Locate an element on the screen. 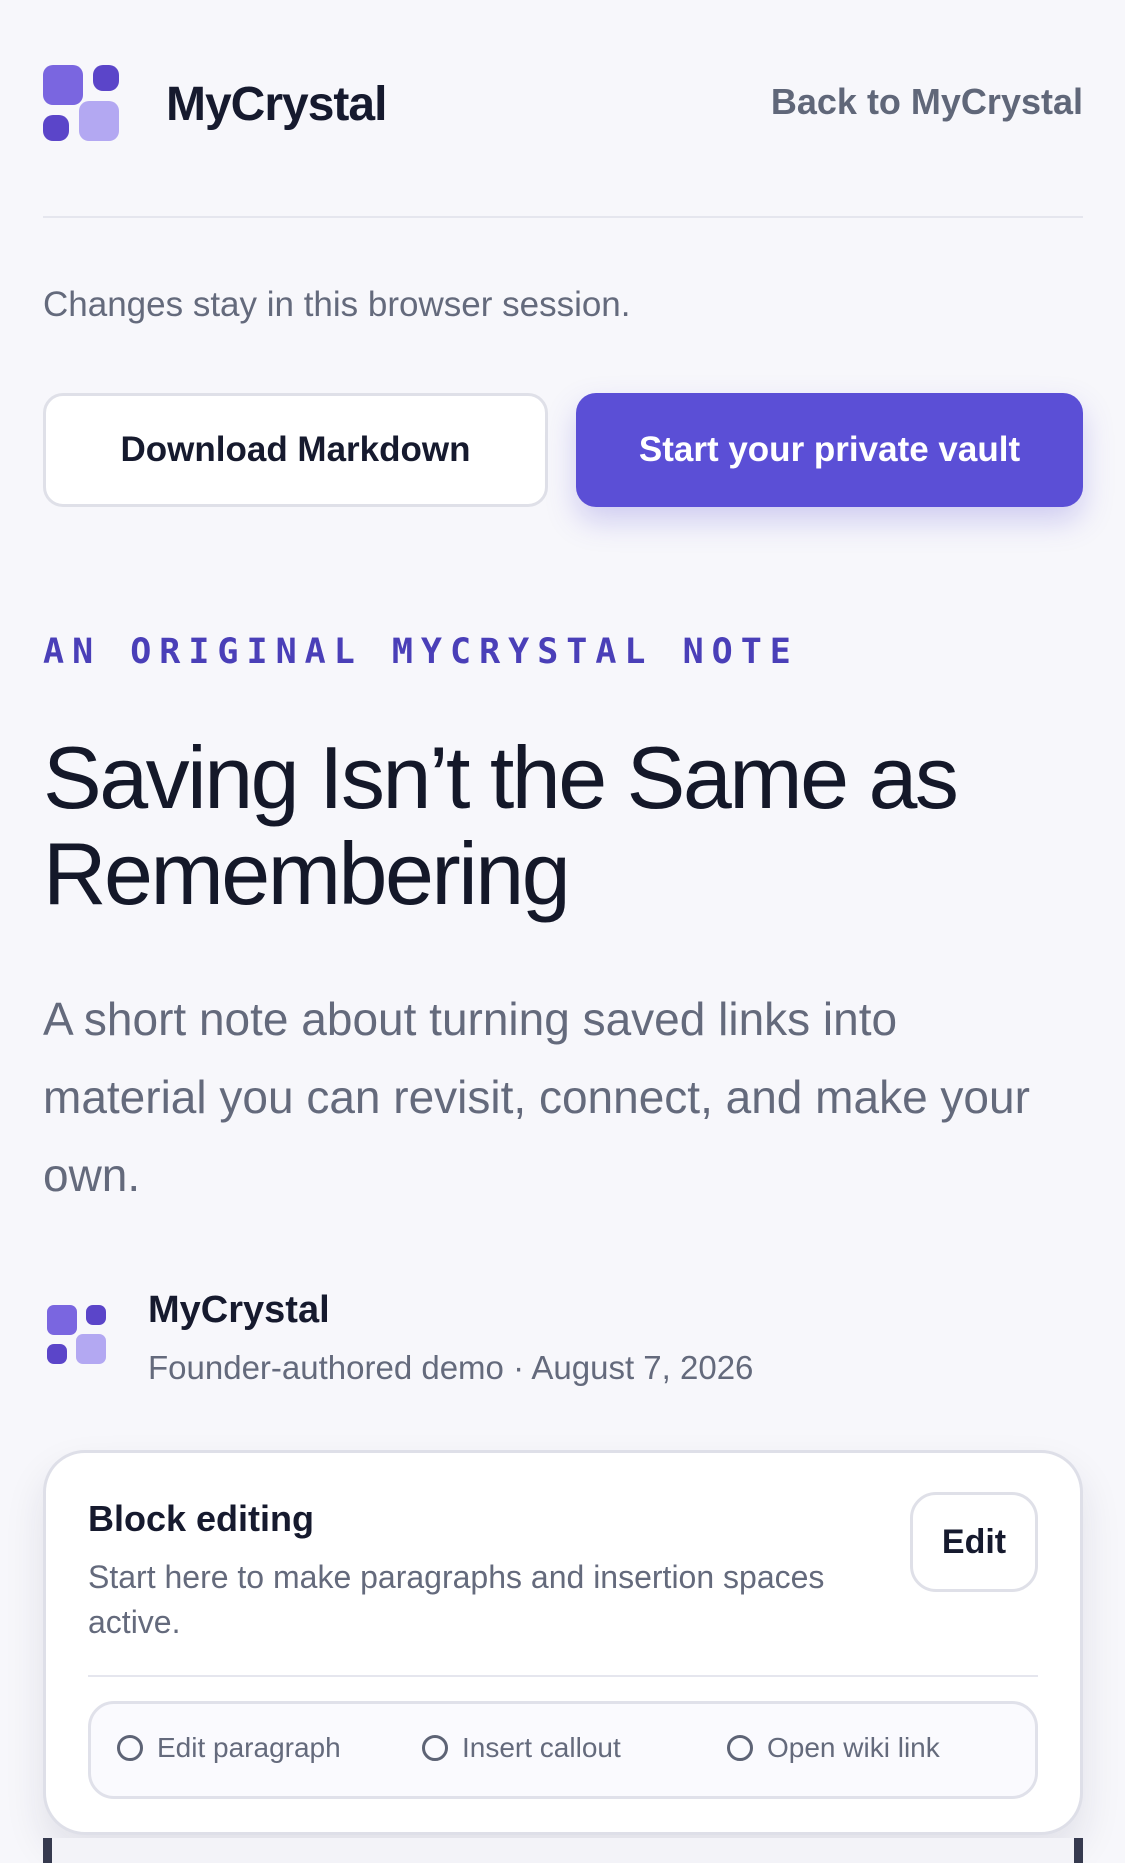  start-private-vault-button: Start your private vault is located at coordinates (829, 450).